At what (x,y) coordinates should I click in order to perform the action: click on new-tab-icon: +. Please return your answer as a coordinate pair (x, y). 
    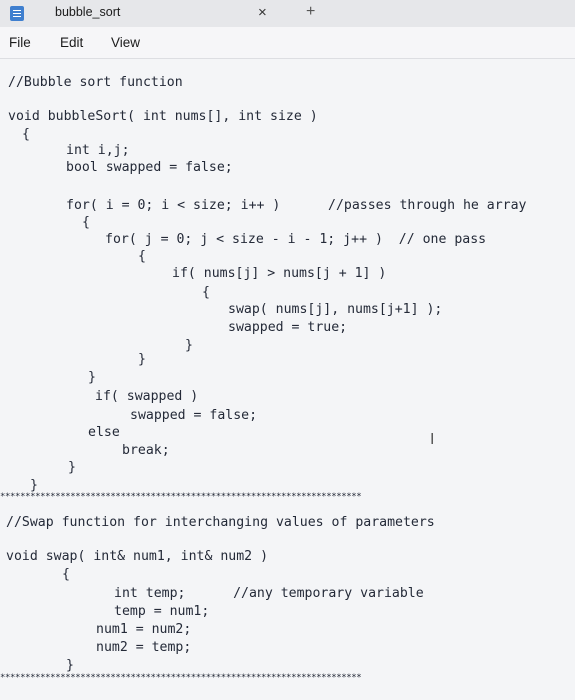
    Looking at the image, I should click on (310, 12).